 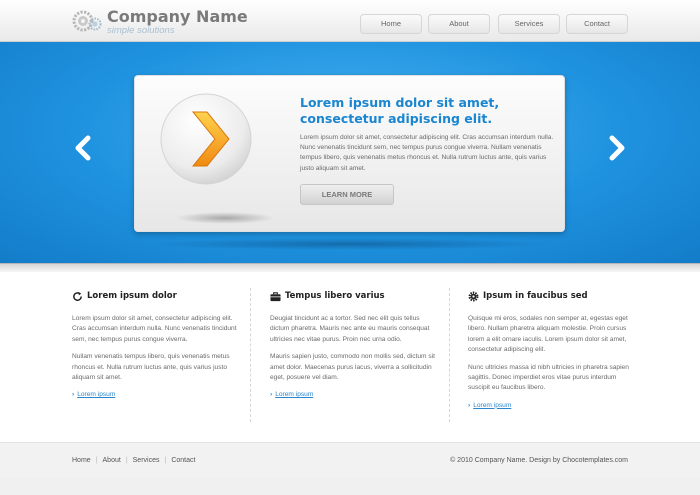 I want to click on orb-shadow, so click(x=225, y=218).